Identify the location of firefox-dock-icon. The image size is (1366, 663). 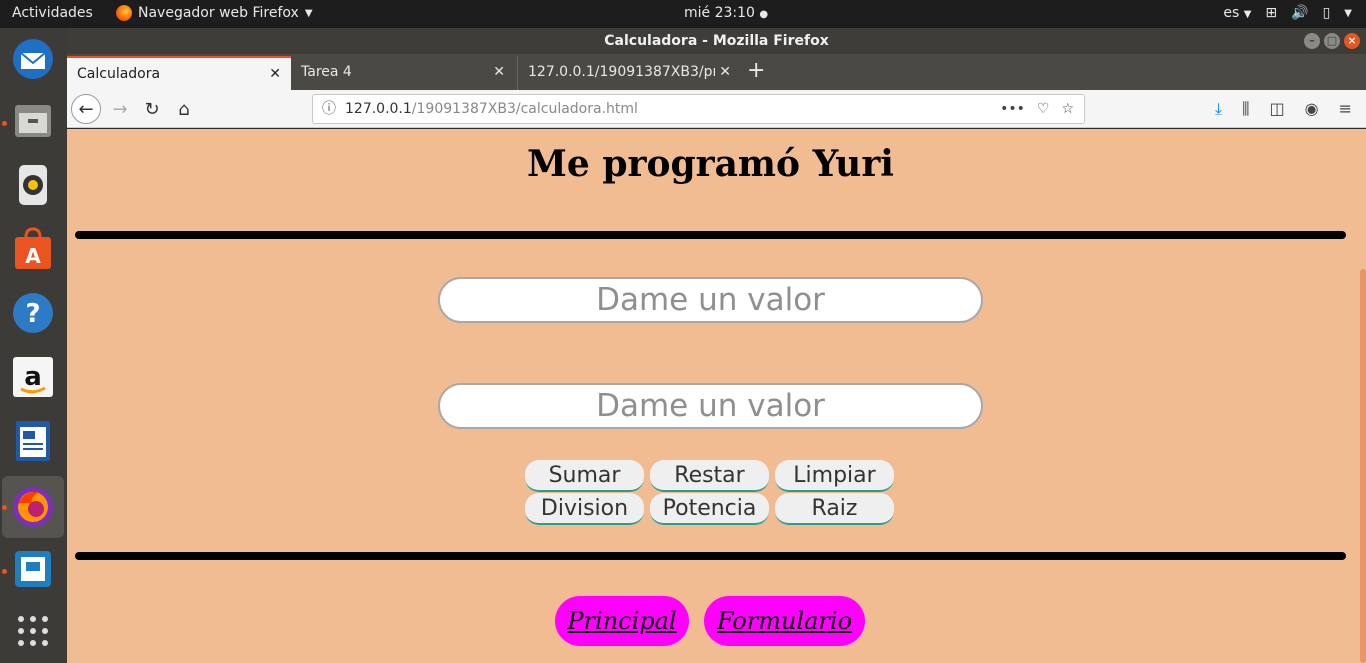
(33, 507).